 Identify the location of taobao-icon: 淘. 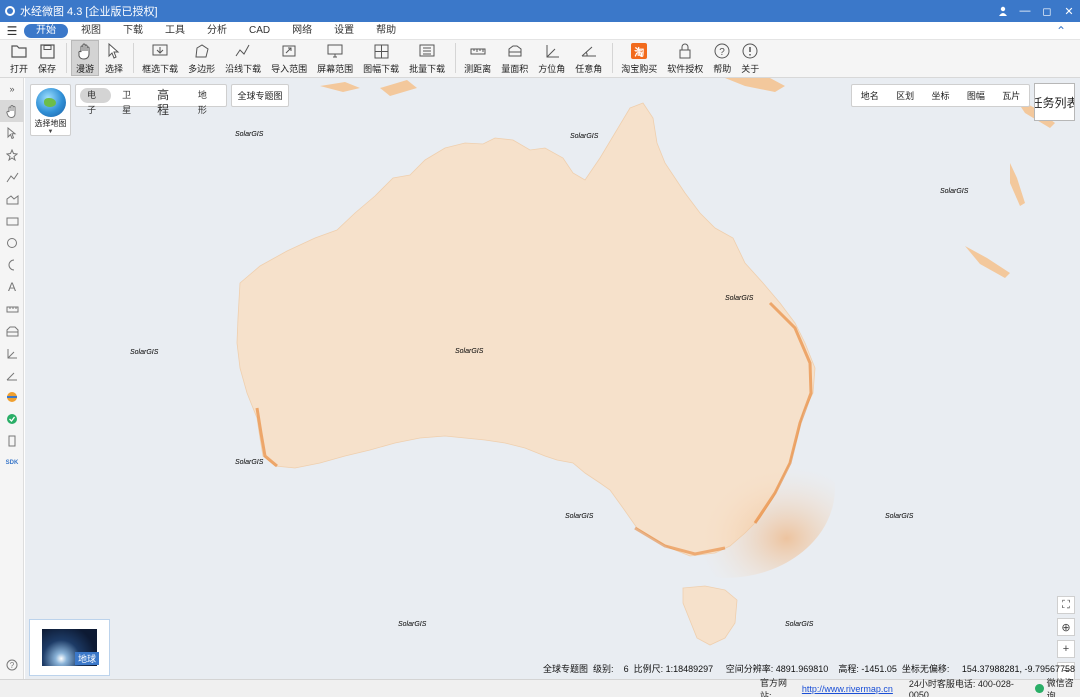
(639, 51).